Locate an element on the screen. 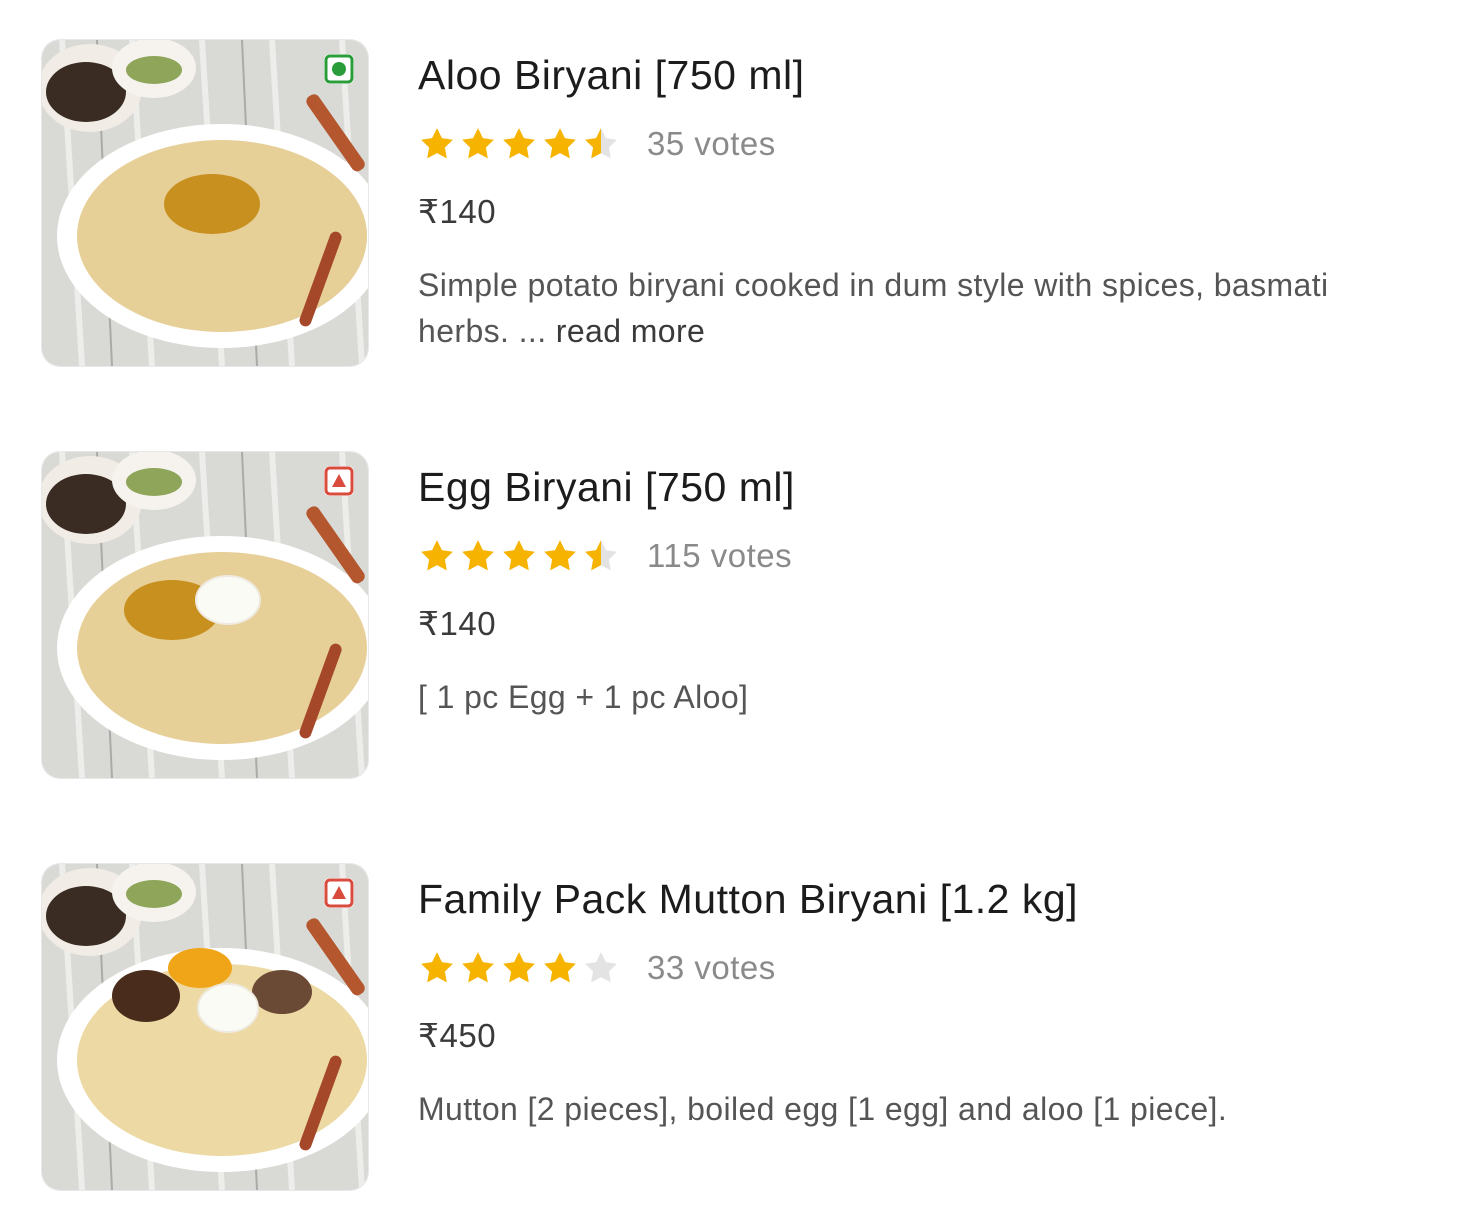  empty-star-icon is located at coordinates (601, 967).